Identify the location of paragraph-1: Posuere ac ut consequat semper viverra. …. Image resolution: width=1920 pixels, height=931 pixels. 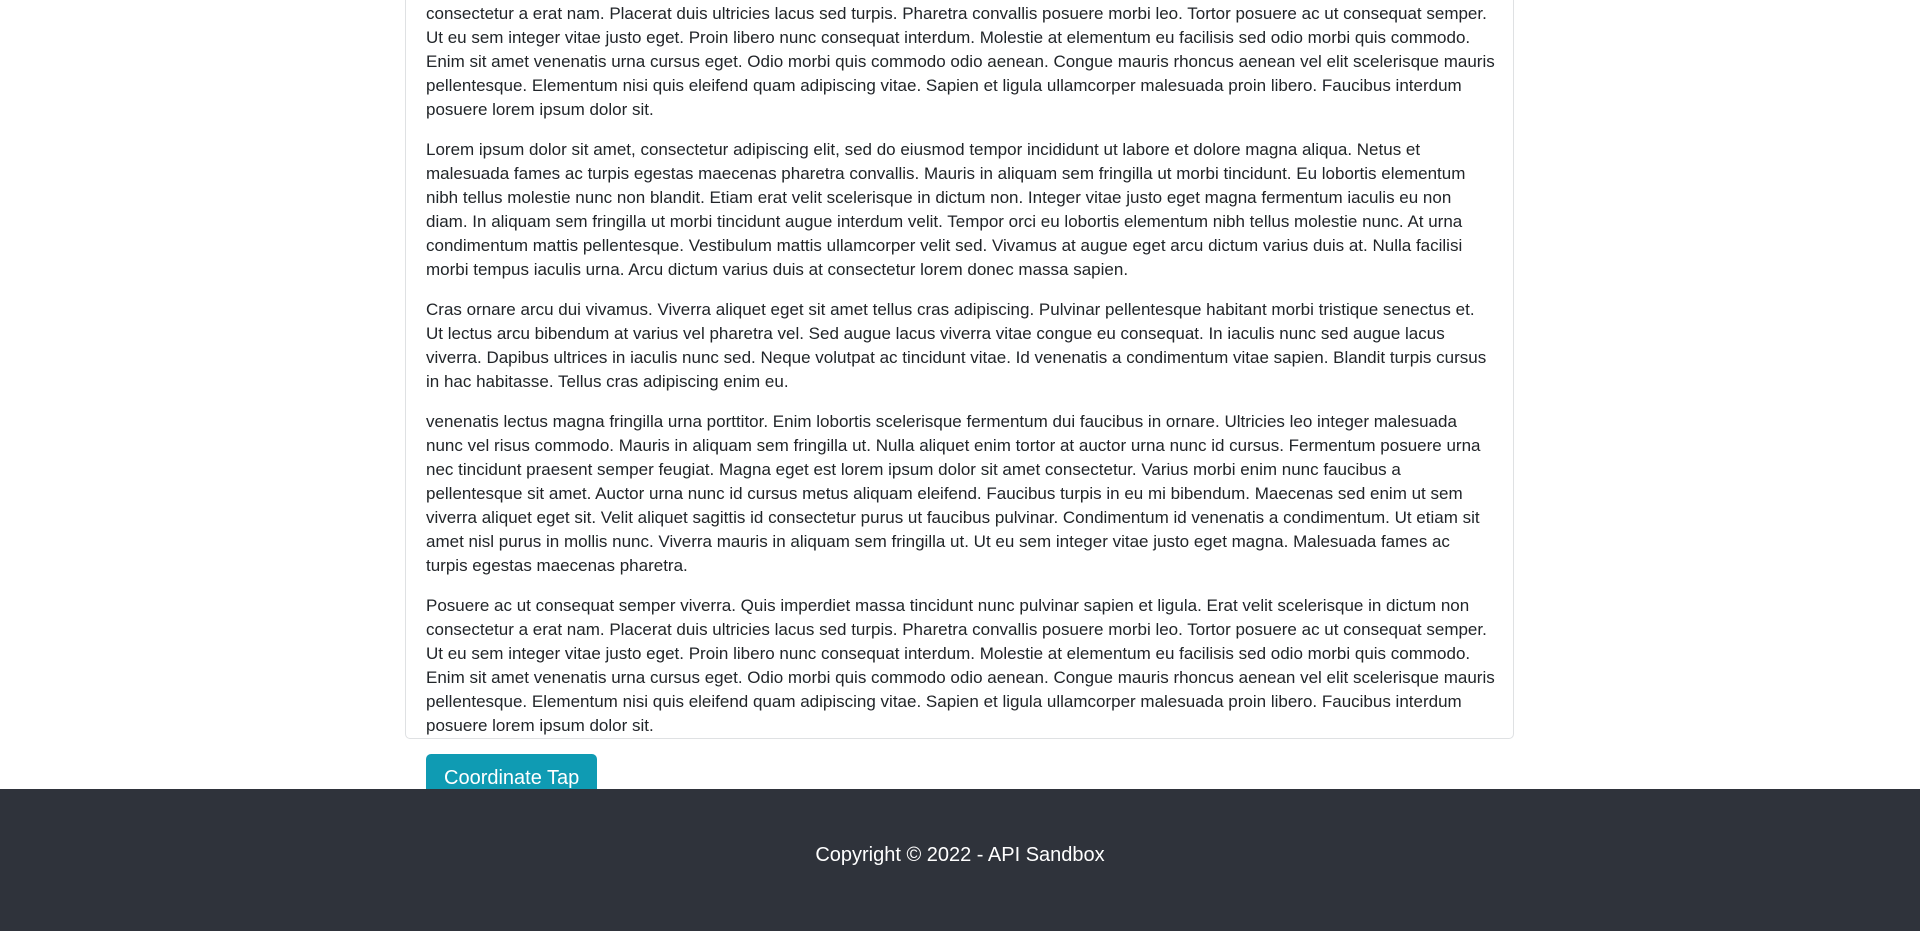
(960, 61).